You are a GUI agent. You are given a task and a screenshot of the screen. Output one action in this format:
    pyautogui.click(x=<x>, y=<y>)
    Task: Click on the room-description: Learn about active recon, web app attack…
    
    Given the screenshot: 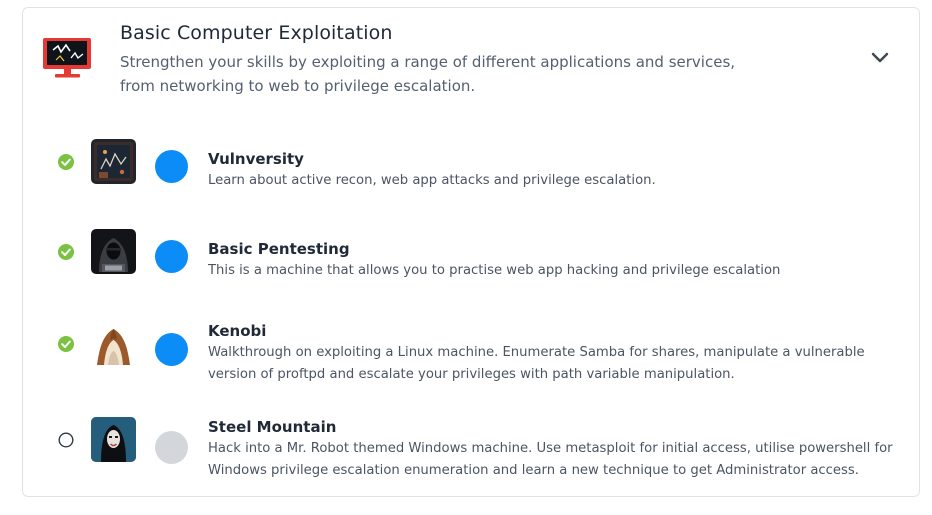 What is the action you would take?
    pyautogui.click(x=432, y=180)
    